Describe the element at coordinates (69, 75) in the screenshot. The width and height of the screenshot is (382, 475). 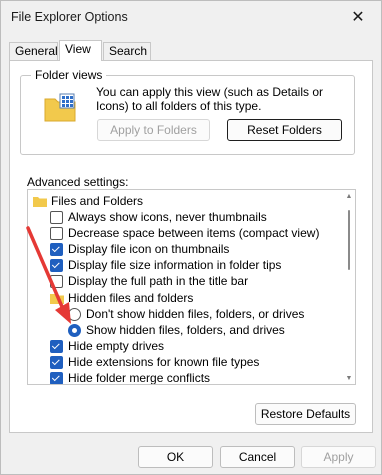
I see `folder-views-label: Folder views` at that location.